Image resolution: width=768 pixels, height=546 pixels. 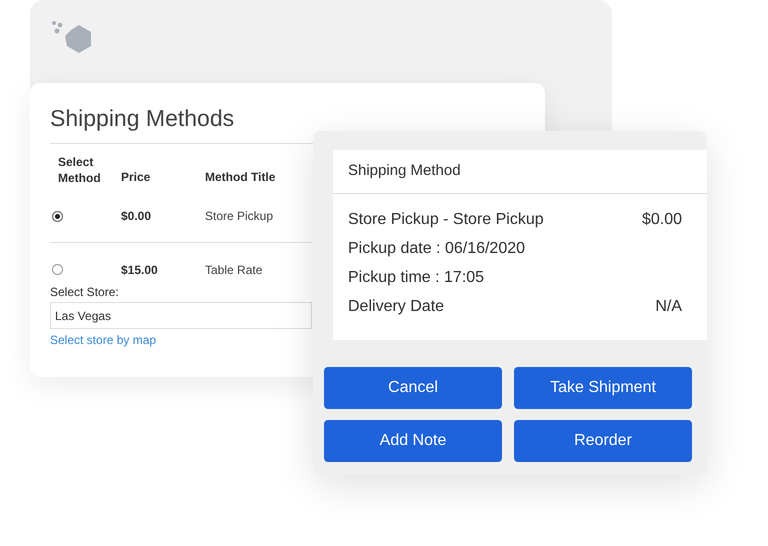 I want to click on column-header: Price, so click(x=136, y=177).